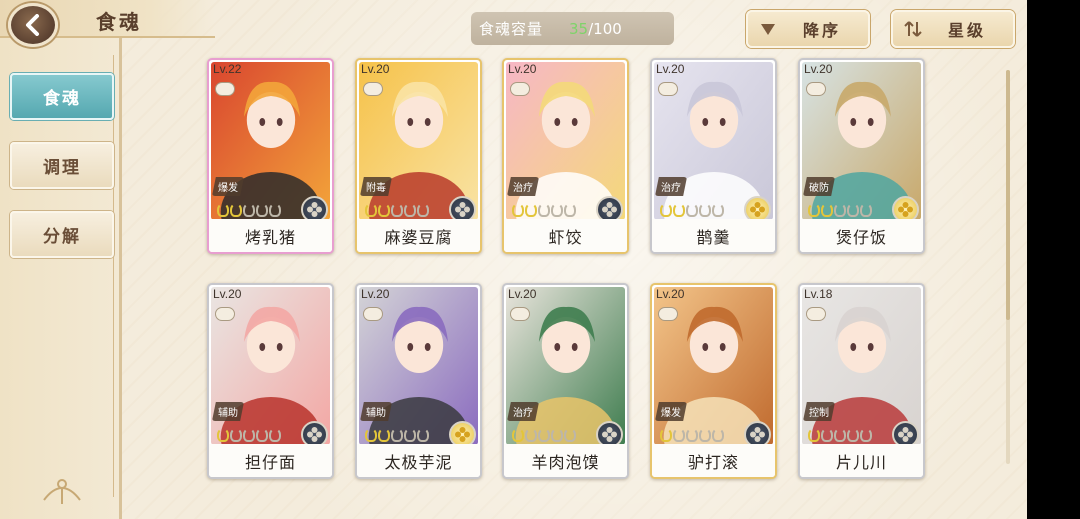 The image size is (1080, 519). Describe the element at coordinates (565, 460) in the screenshot. I see `character-name: 羊肉泡馍` at that location.